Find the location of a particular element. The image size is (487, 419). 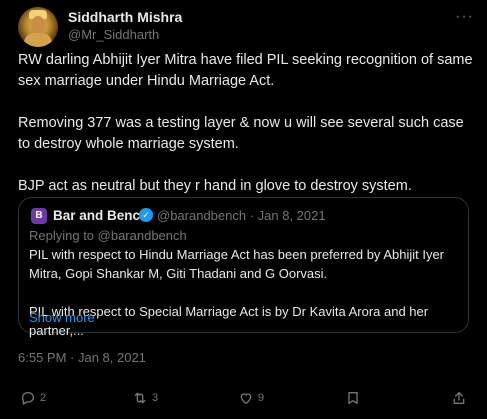

retweet-button: 3 is located at coordinates (145, 398).